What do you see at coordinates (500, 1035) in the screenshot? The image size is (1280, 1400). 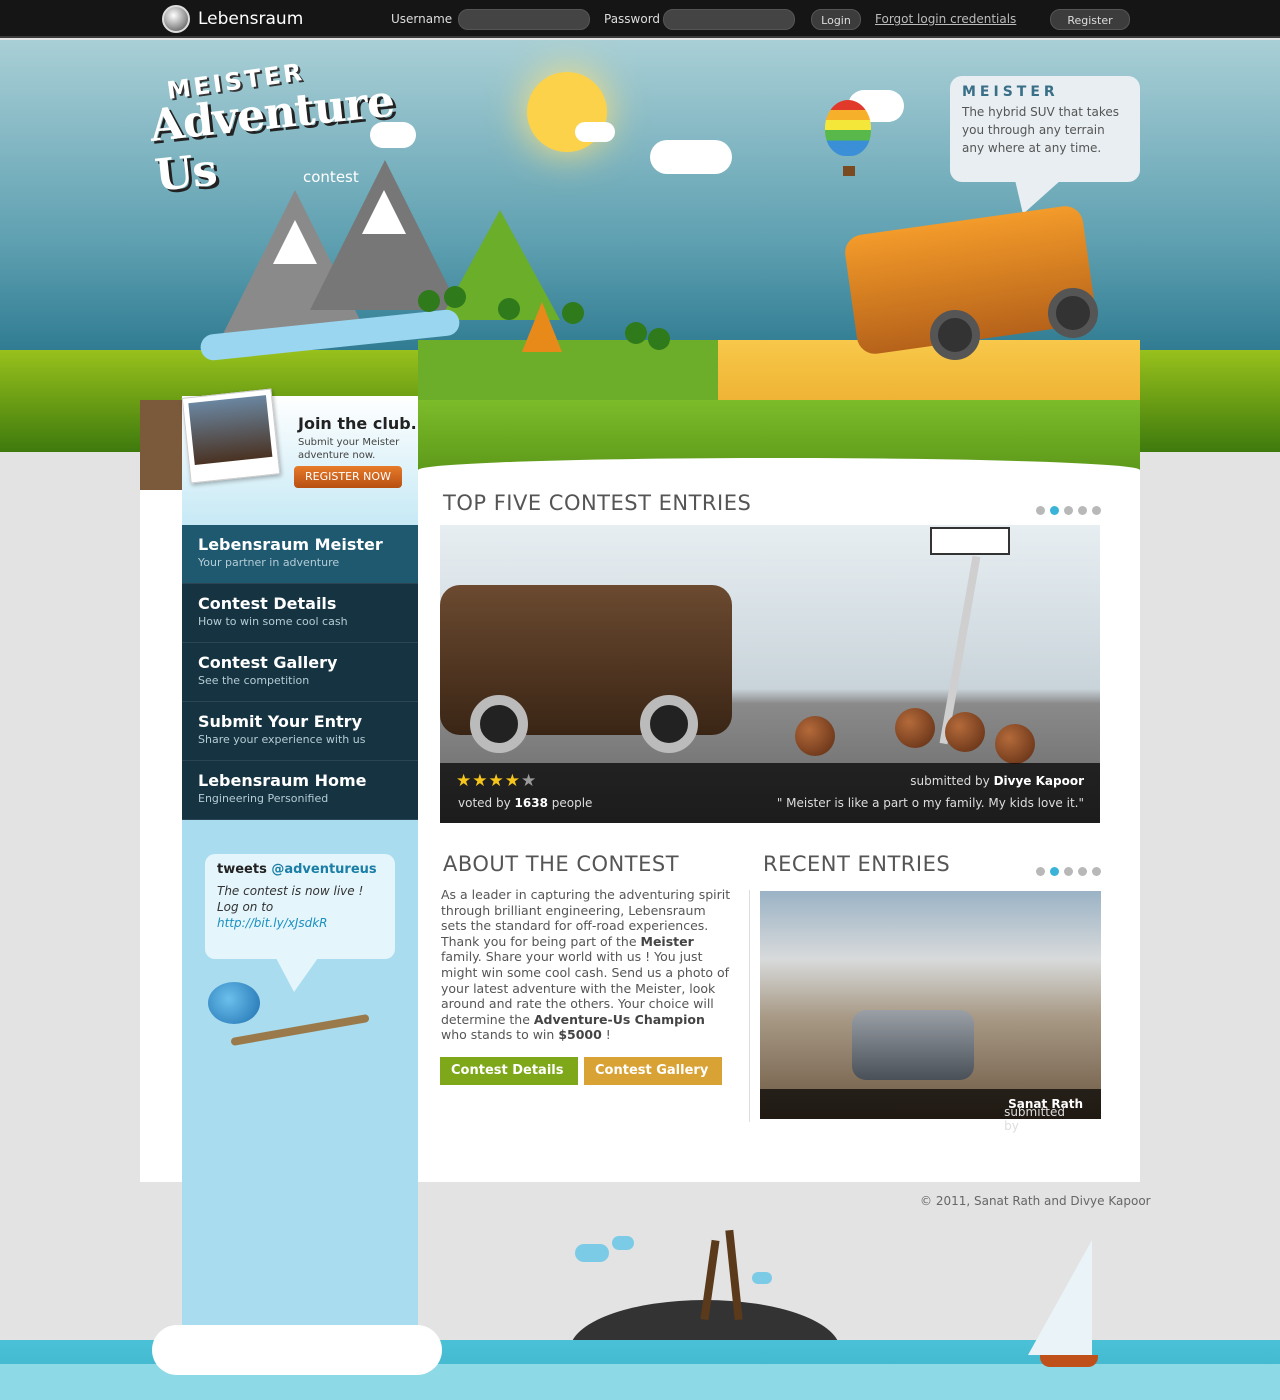 I see `about-text-part: who stands to win` at bounding box center [500, 1035].